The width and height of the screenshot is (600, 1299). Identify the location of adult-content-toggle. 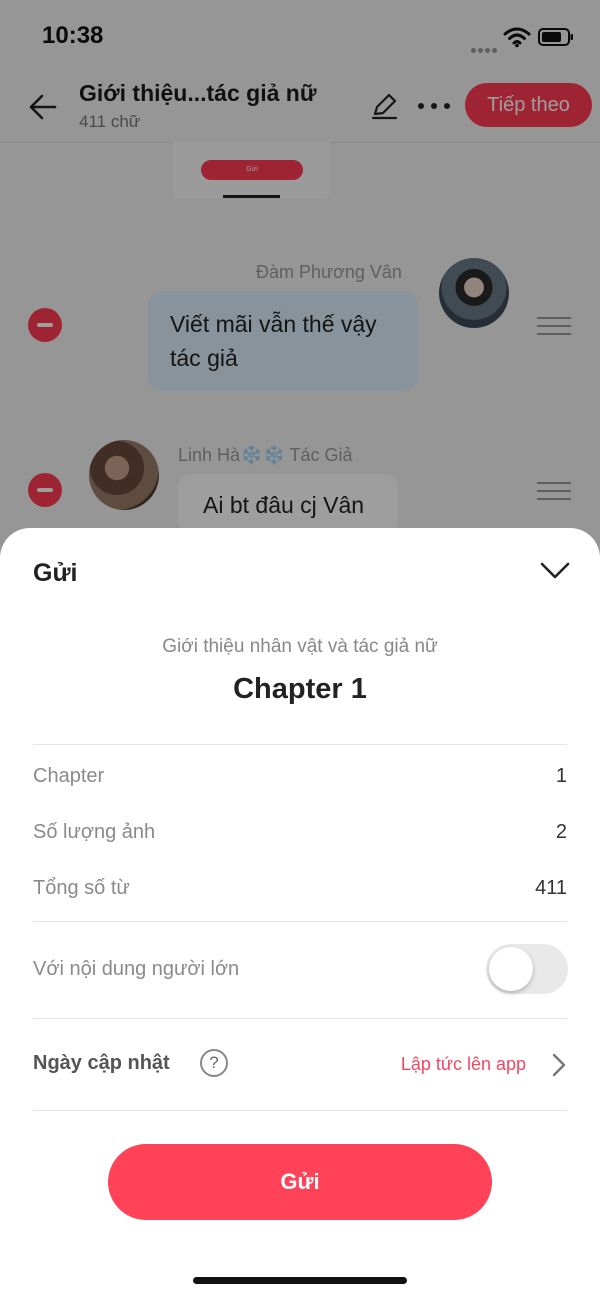
(527, 969).